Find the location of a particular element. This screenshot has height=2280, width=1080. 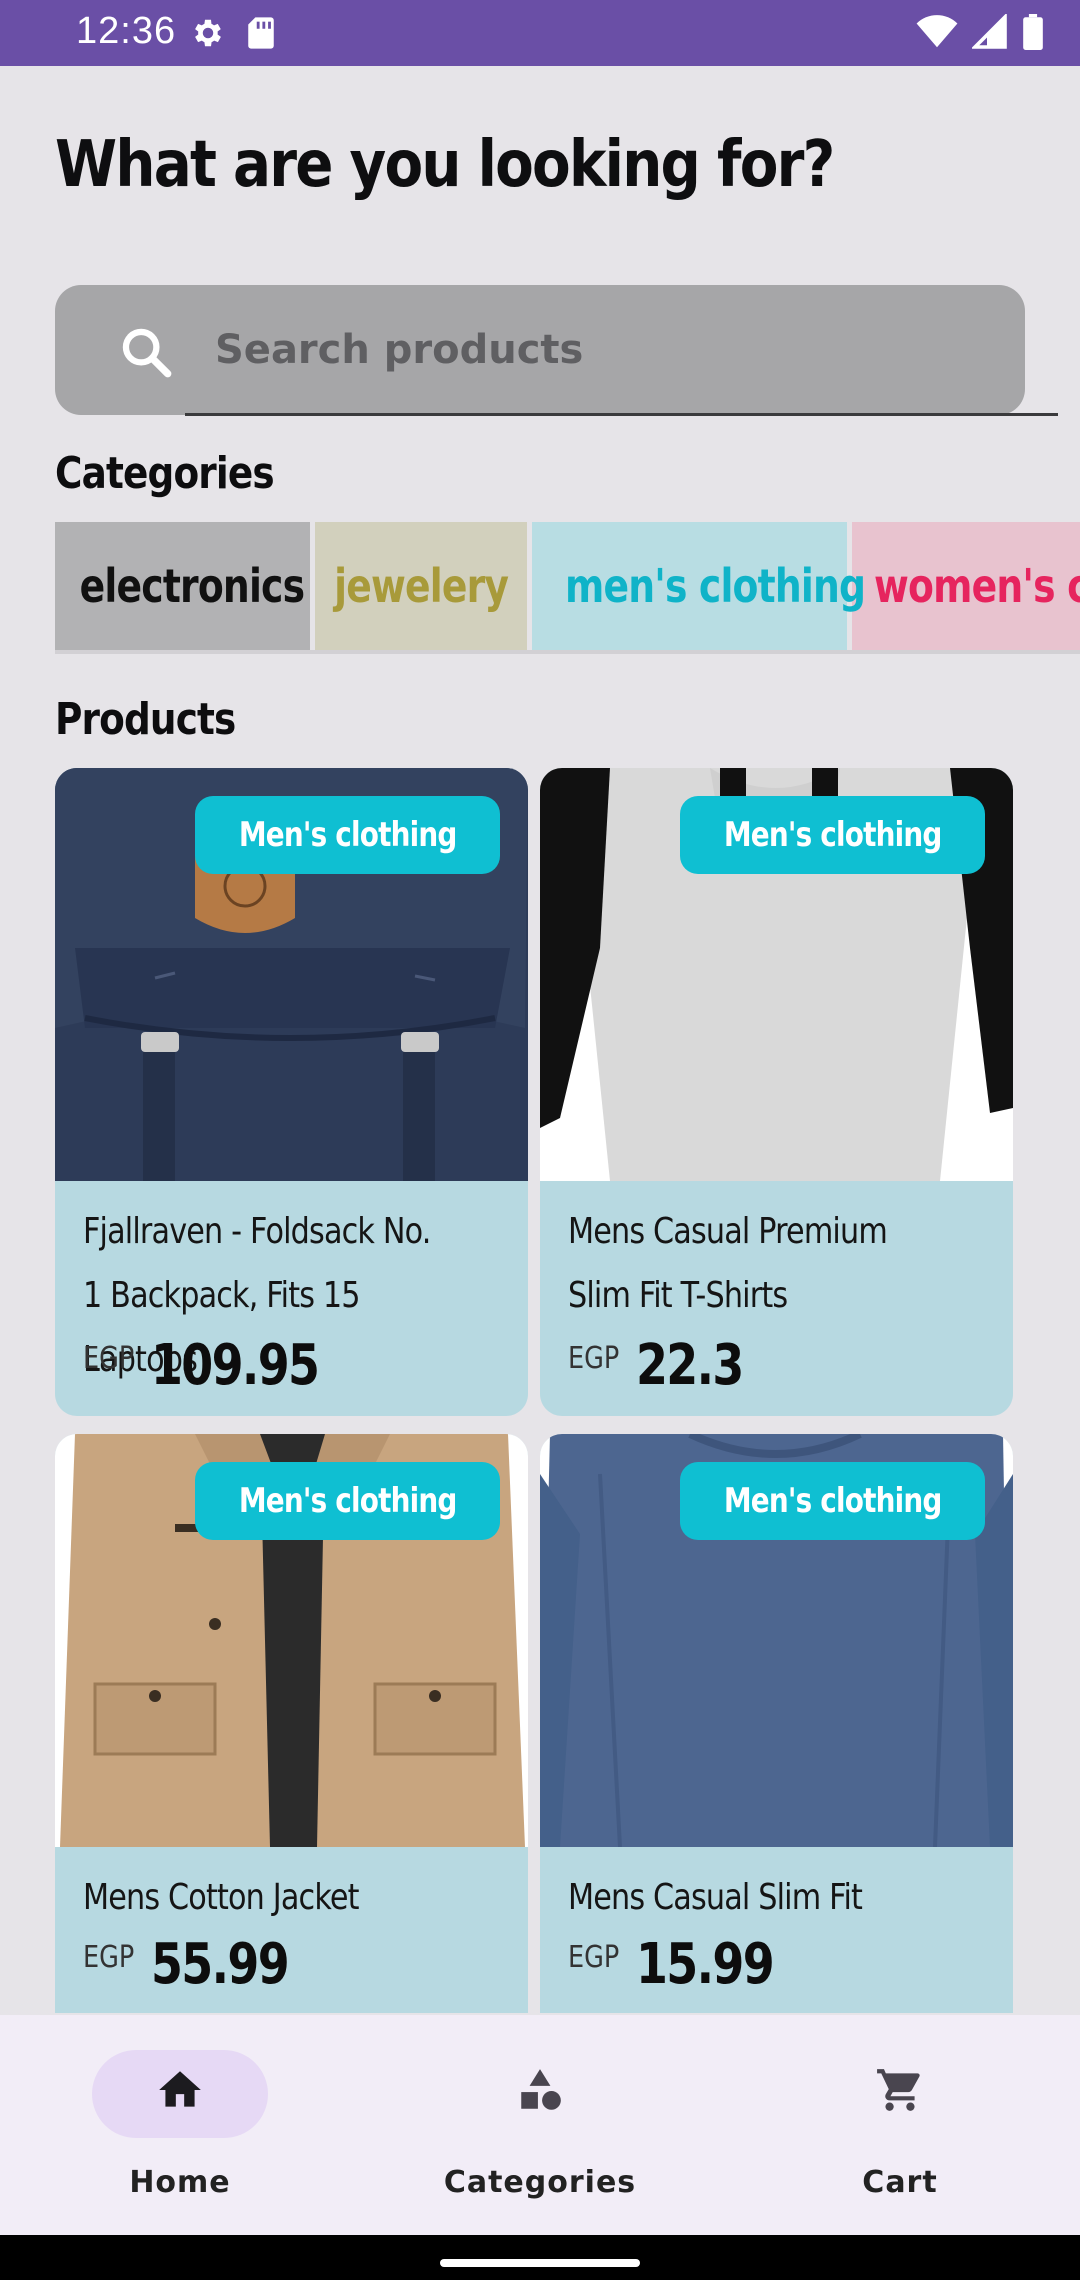

category-chip-mens-clothing: men's clothing is located at coordinates (699, 586).